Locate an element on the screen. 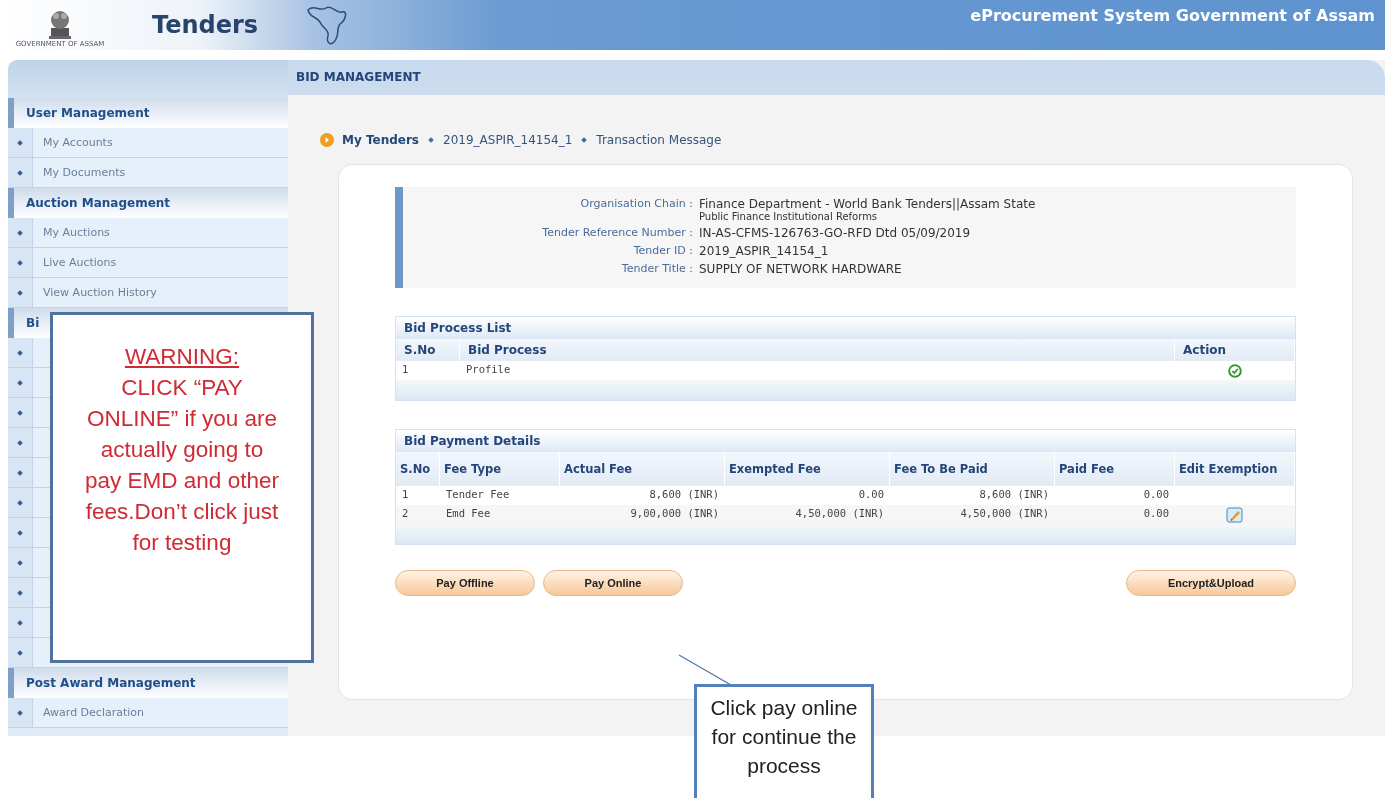 Image resolution: width=1391 pixels, height=798 pixels. sidebar-section-header: User Management is located at coordinates (148, 113).